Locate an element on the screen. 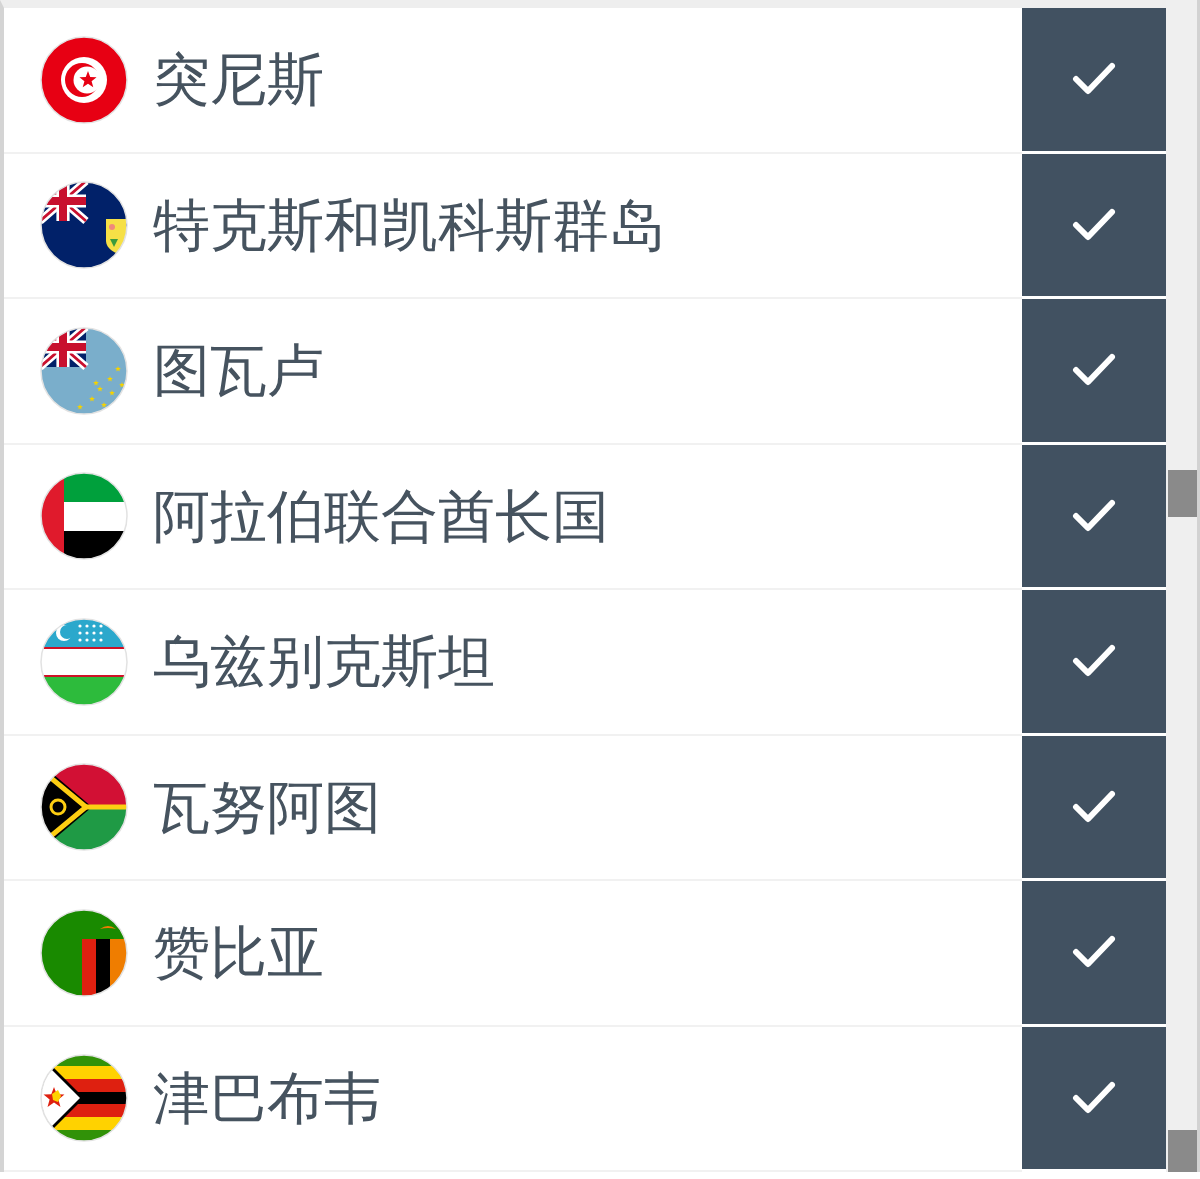  country-name: 图瓦卢 is located at coordinates (238, 371).